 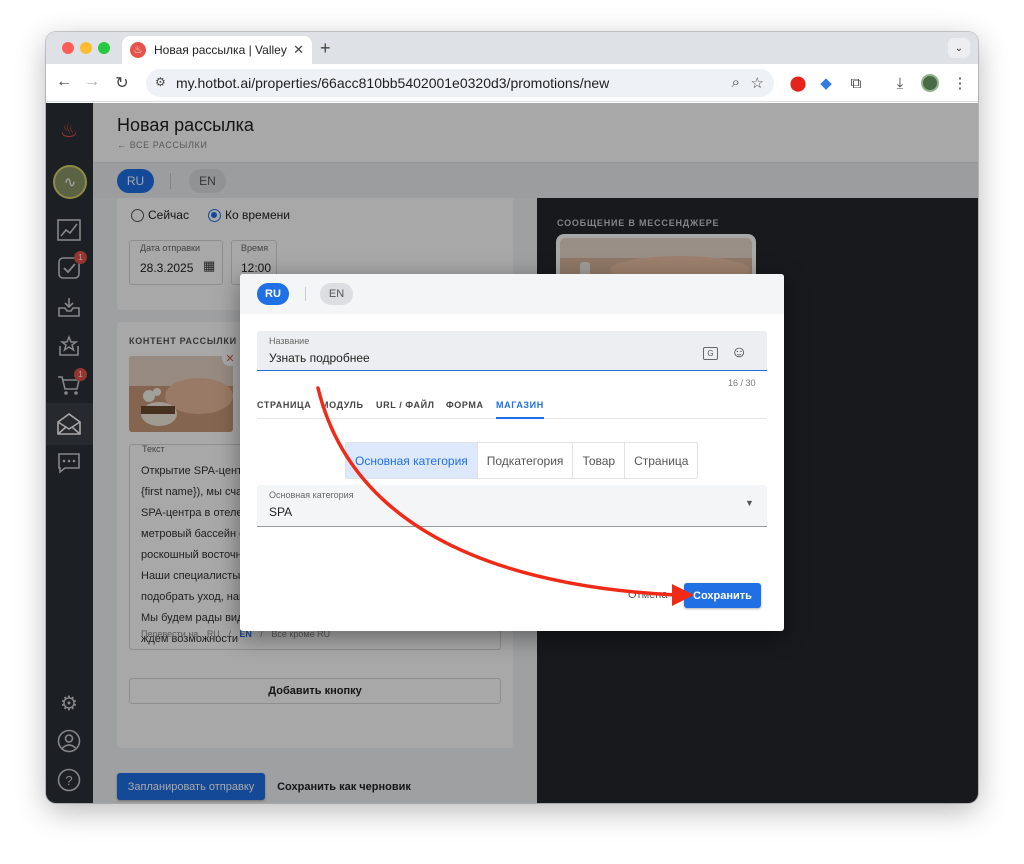 I want to click on download-icon: ⤓, so click(x=900, y=83).